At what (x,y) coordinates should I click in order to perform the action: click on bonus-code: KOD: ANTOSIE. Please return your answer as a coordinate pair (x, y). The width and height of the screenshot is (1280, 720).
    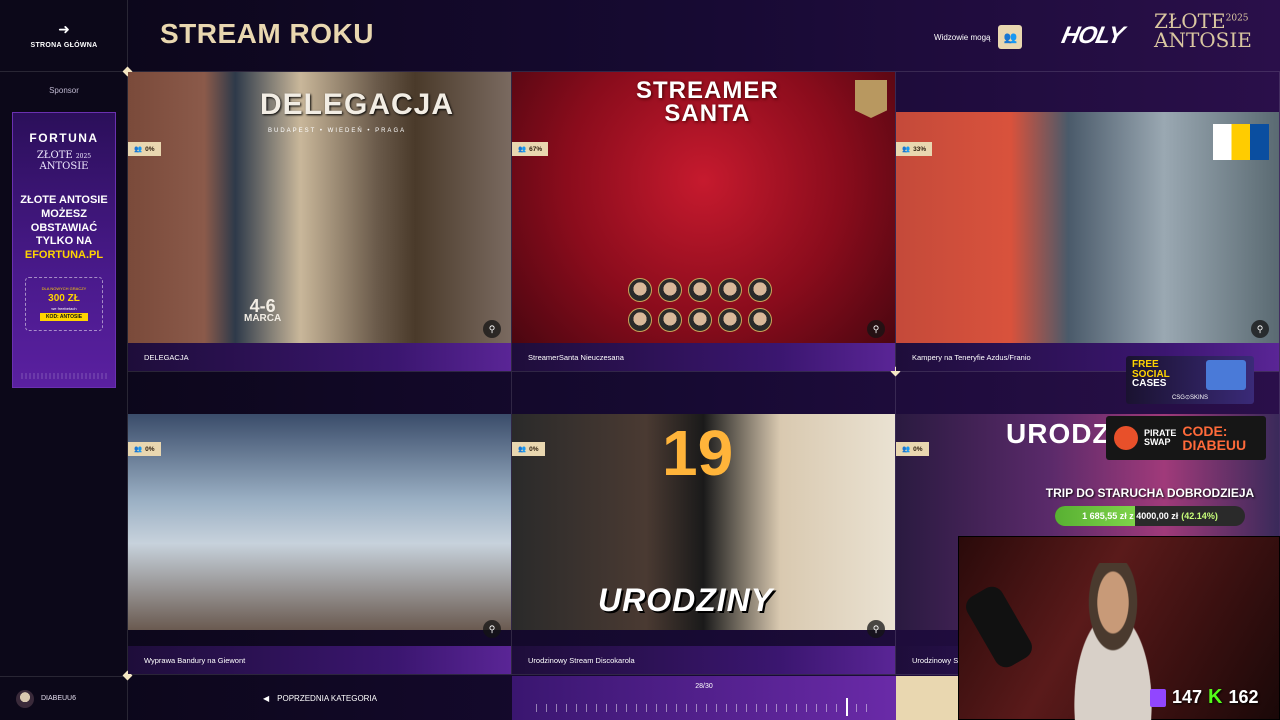
    Looking at the image, I should click on (64, 317).